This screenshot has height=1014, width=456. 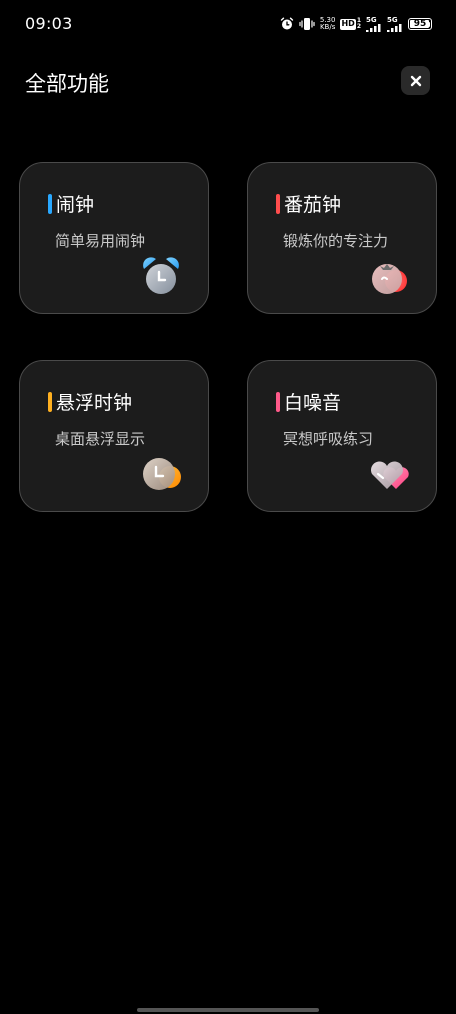 I want to click on card-alarm: 闹钟 简单易用闹钟, so click(x=114, y=238).